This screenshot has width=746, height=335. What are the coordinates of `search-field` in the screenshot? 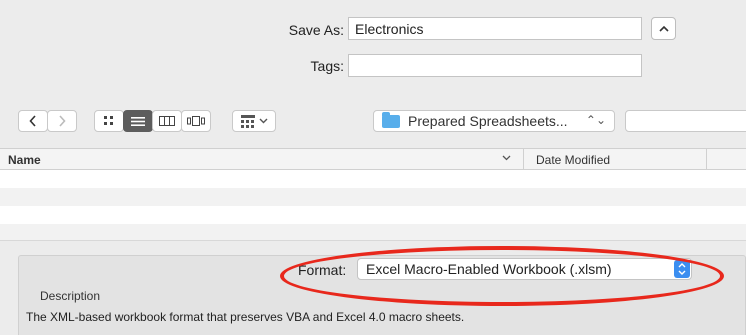 It's located at (685, 121).